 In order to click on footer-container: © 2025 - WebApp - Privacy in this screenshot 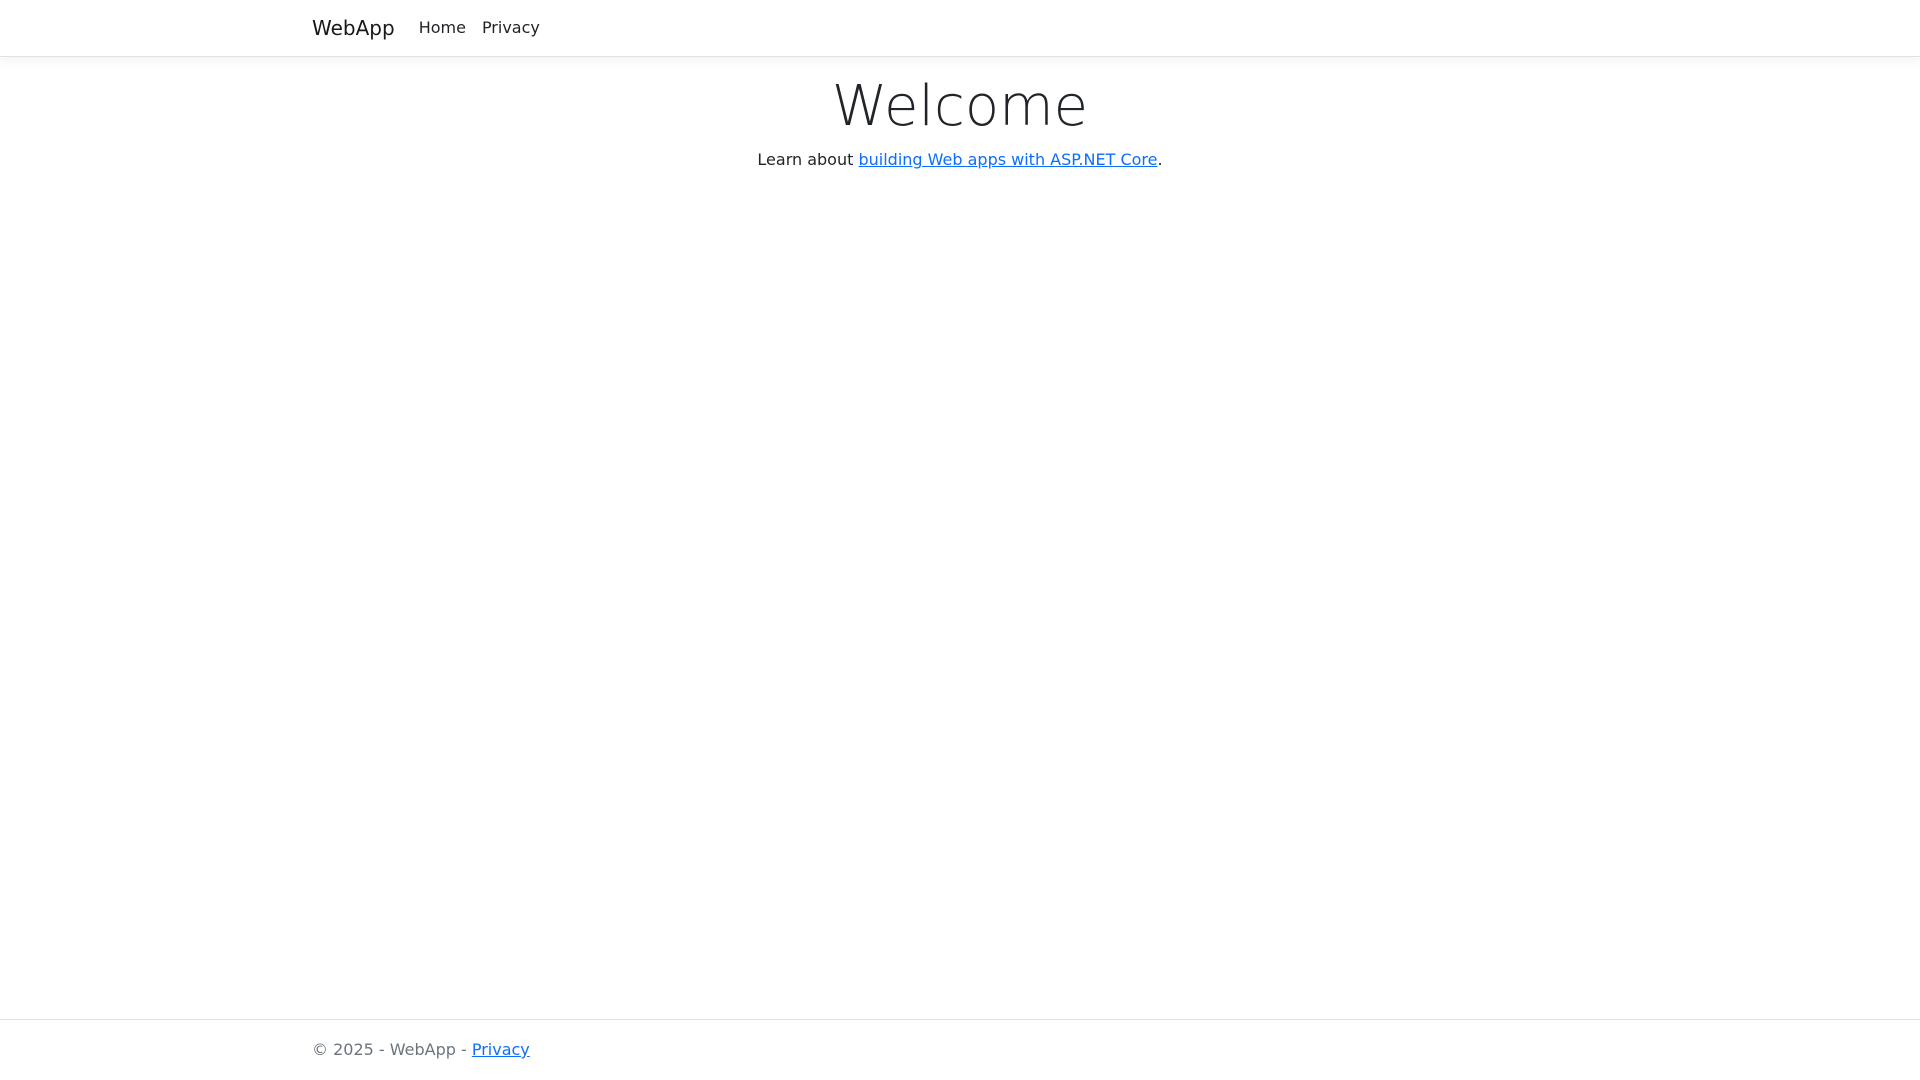, I will do `click(960, 1050)`.